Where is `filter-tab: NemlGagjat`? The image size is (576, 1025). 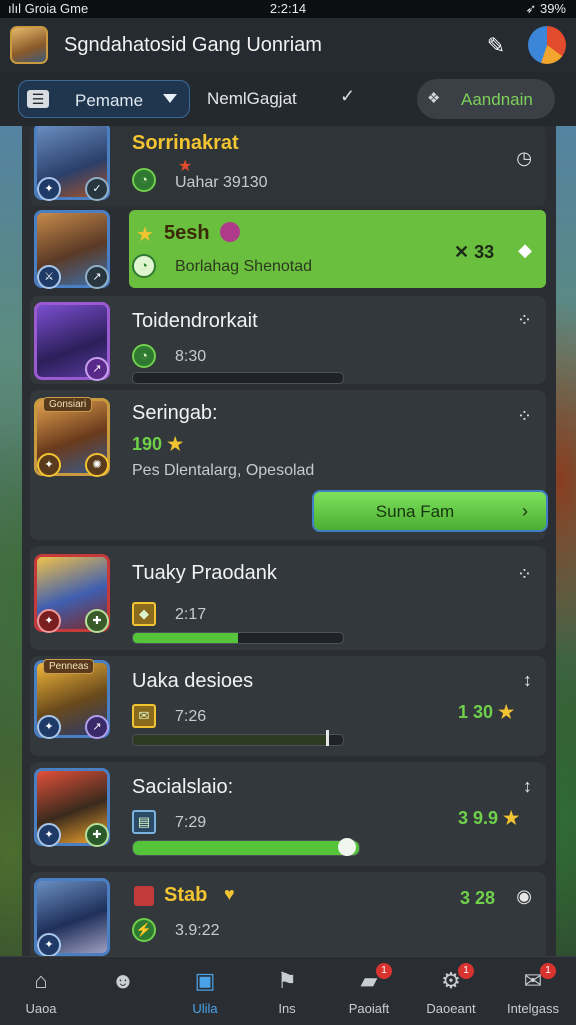
filter-tab: NemlGagjat is located at coordinates (252, 99).